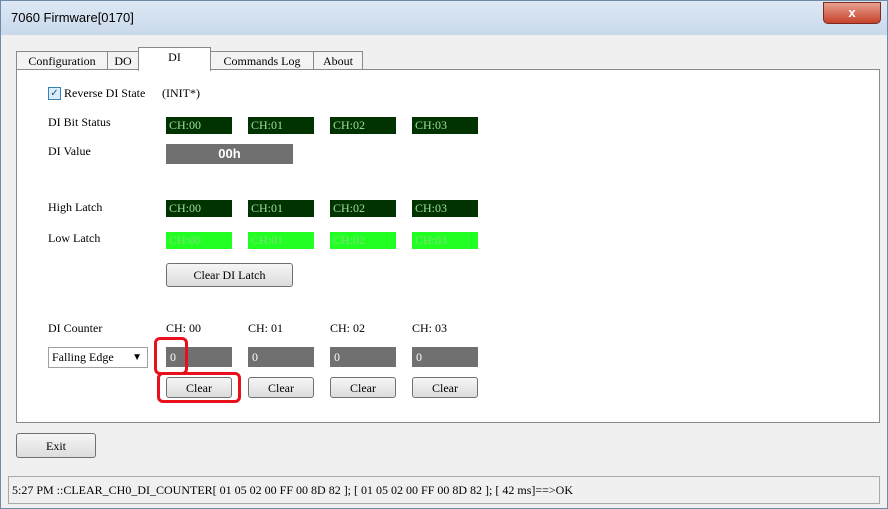 The image size is (888, 509). Describe the element at coordinates (181, 93) in the screenshot. I see `reverse-di-note: (INIT*)` at that location.